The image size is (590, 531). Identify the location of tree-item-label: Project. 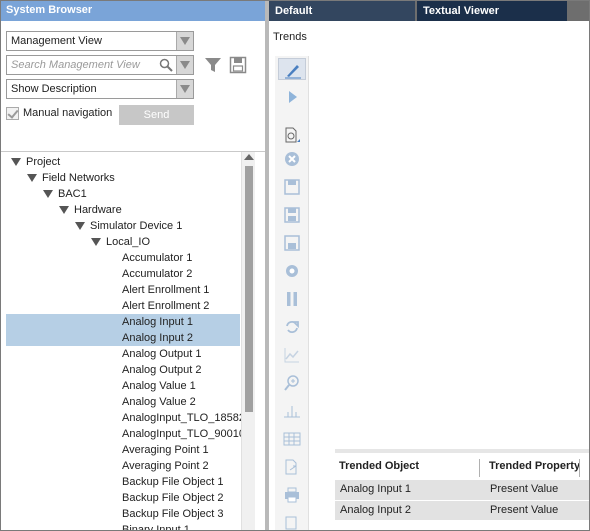
(43, 162).